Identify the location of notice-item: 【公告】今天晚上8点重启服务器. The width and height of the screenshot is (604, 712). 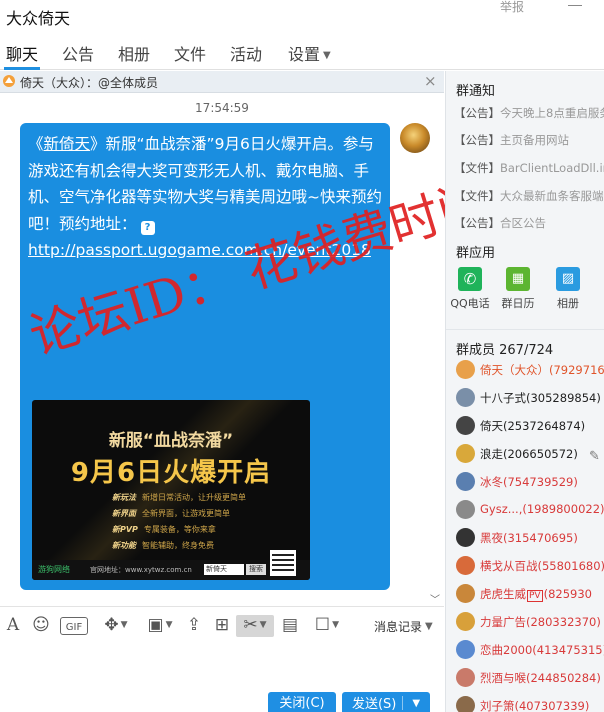
(529, 113).